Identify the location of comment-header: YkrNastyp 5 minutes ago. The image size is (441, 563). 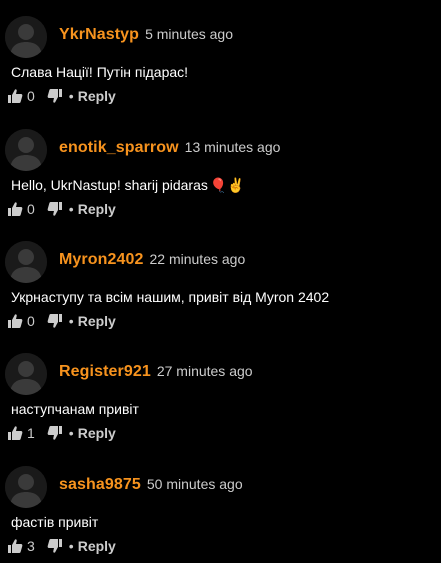
(146, 35).